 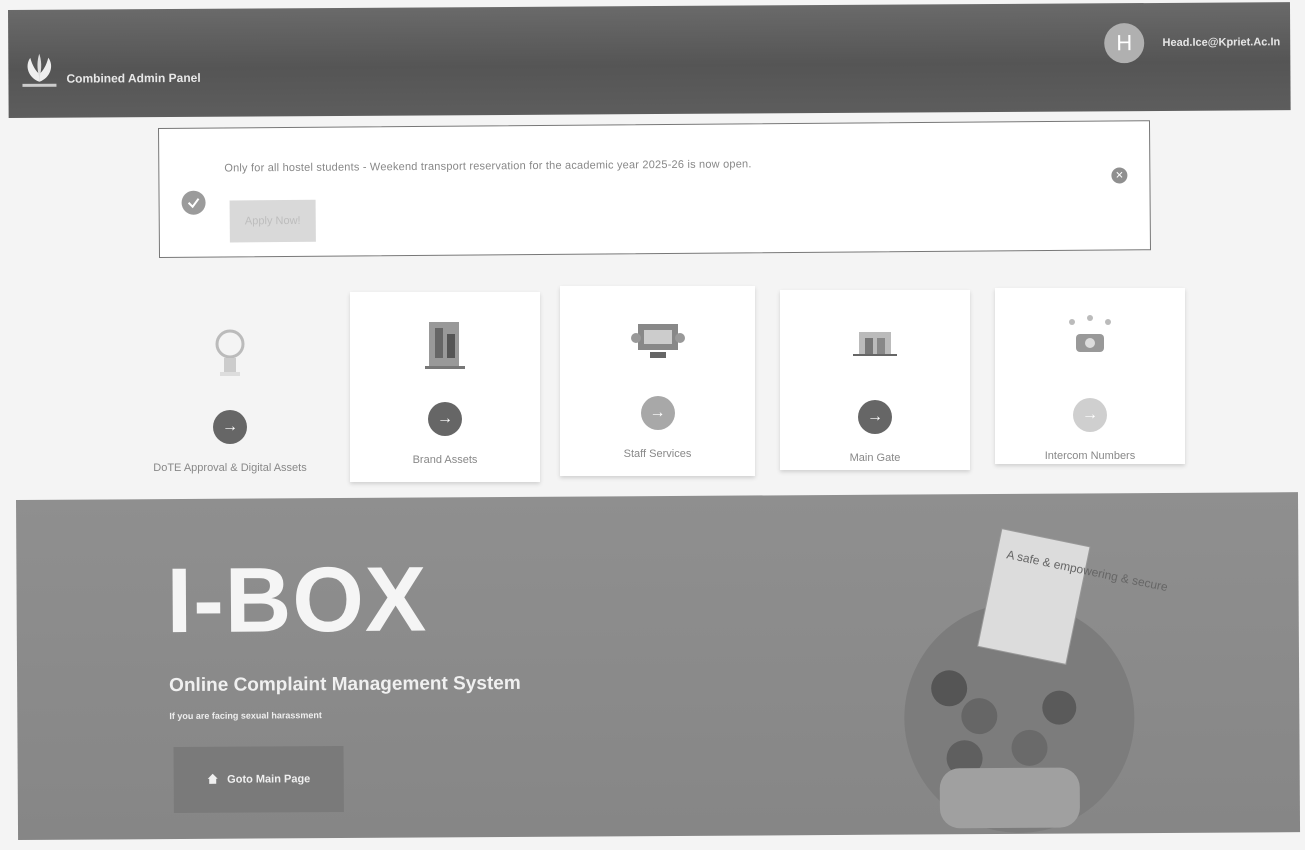 I want to click on goto-main-page-button: Goto Main Page, so click(x=258, y=780).